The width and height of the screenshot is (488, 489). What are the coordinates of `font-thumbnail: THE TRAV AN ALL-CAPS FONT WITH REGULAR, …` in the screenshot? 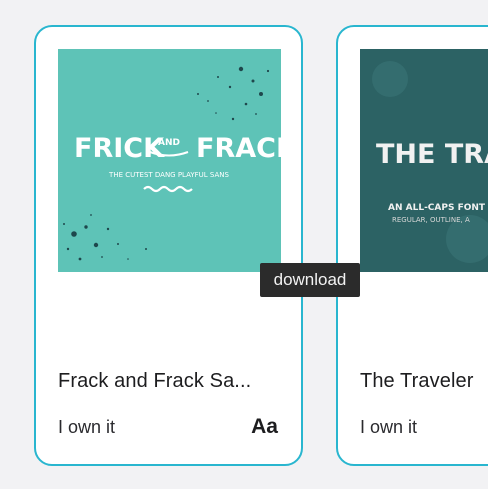 It's located at (424, 160).